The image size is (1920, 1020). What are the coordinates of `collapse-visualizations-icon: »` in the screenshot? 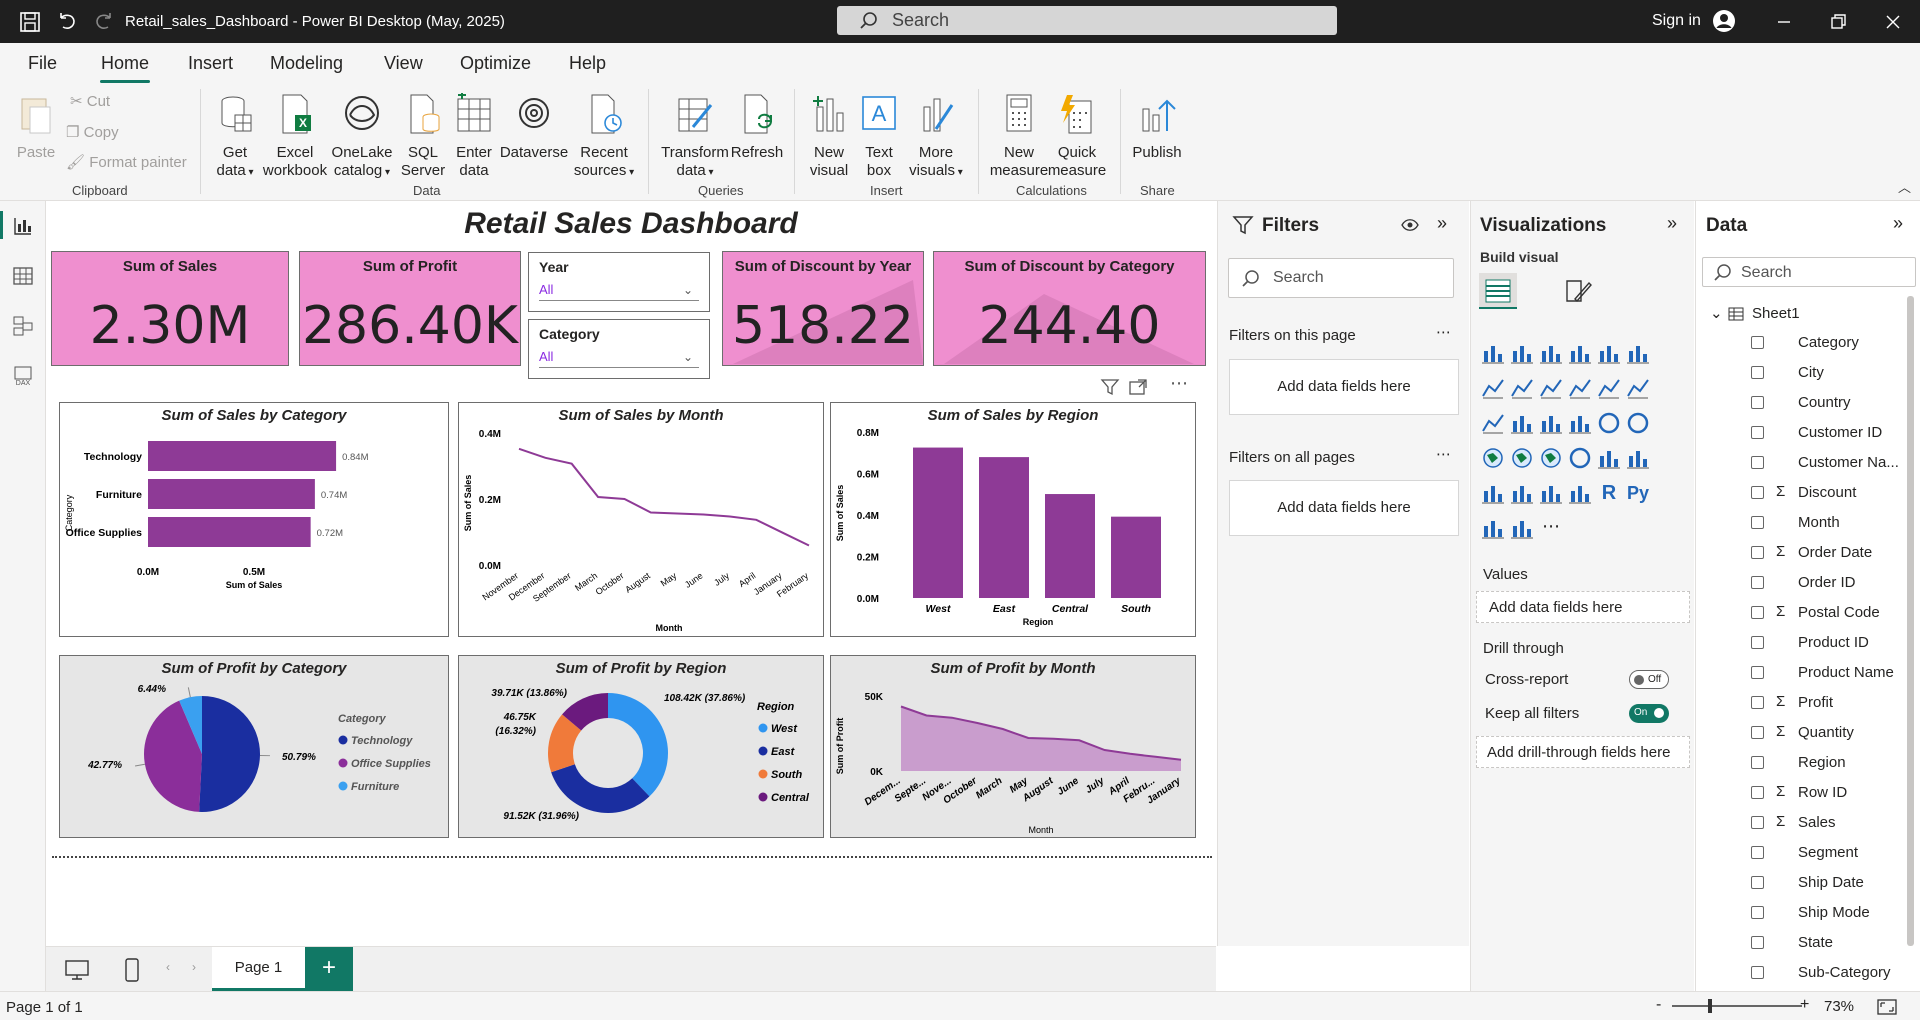 It's located at (1672, 223).